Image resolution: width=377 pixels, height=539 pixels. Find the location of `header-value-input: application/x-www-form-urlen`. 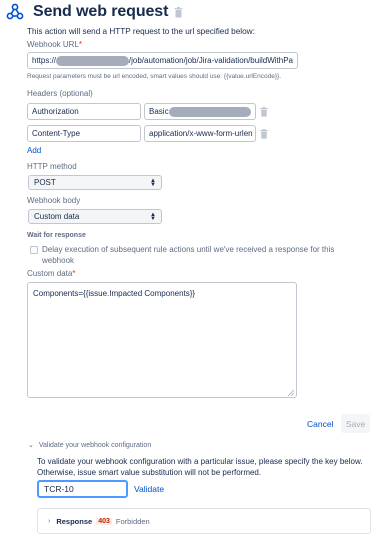

header-value-input: application/x-www-form-urlen is located at coordinates (200, 133).